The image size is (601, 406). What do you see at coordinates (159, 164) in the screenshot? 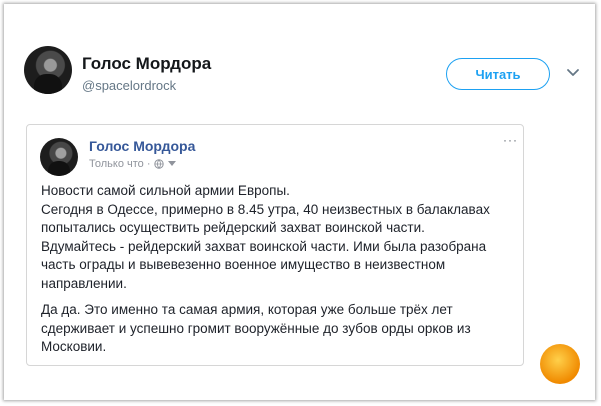
I see `globe-icon` at bounding box center [159, 164].